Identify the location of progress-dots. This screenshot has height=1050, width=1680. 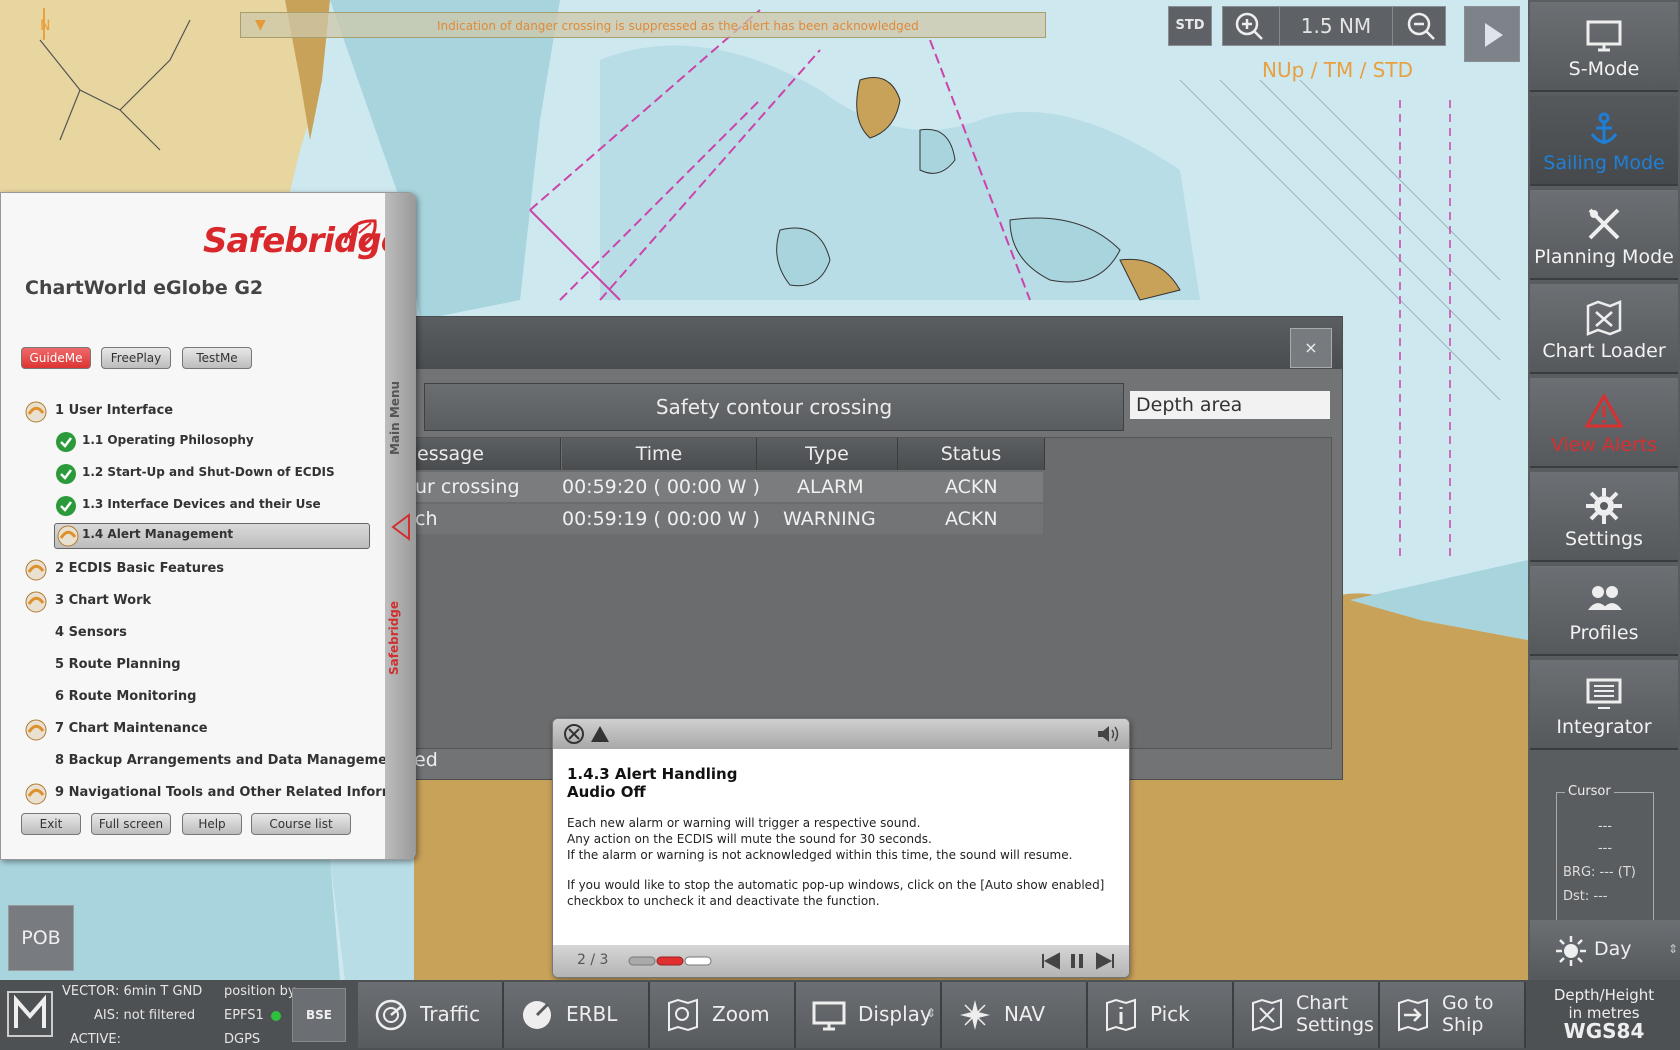
(670, 961).